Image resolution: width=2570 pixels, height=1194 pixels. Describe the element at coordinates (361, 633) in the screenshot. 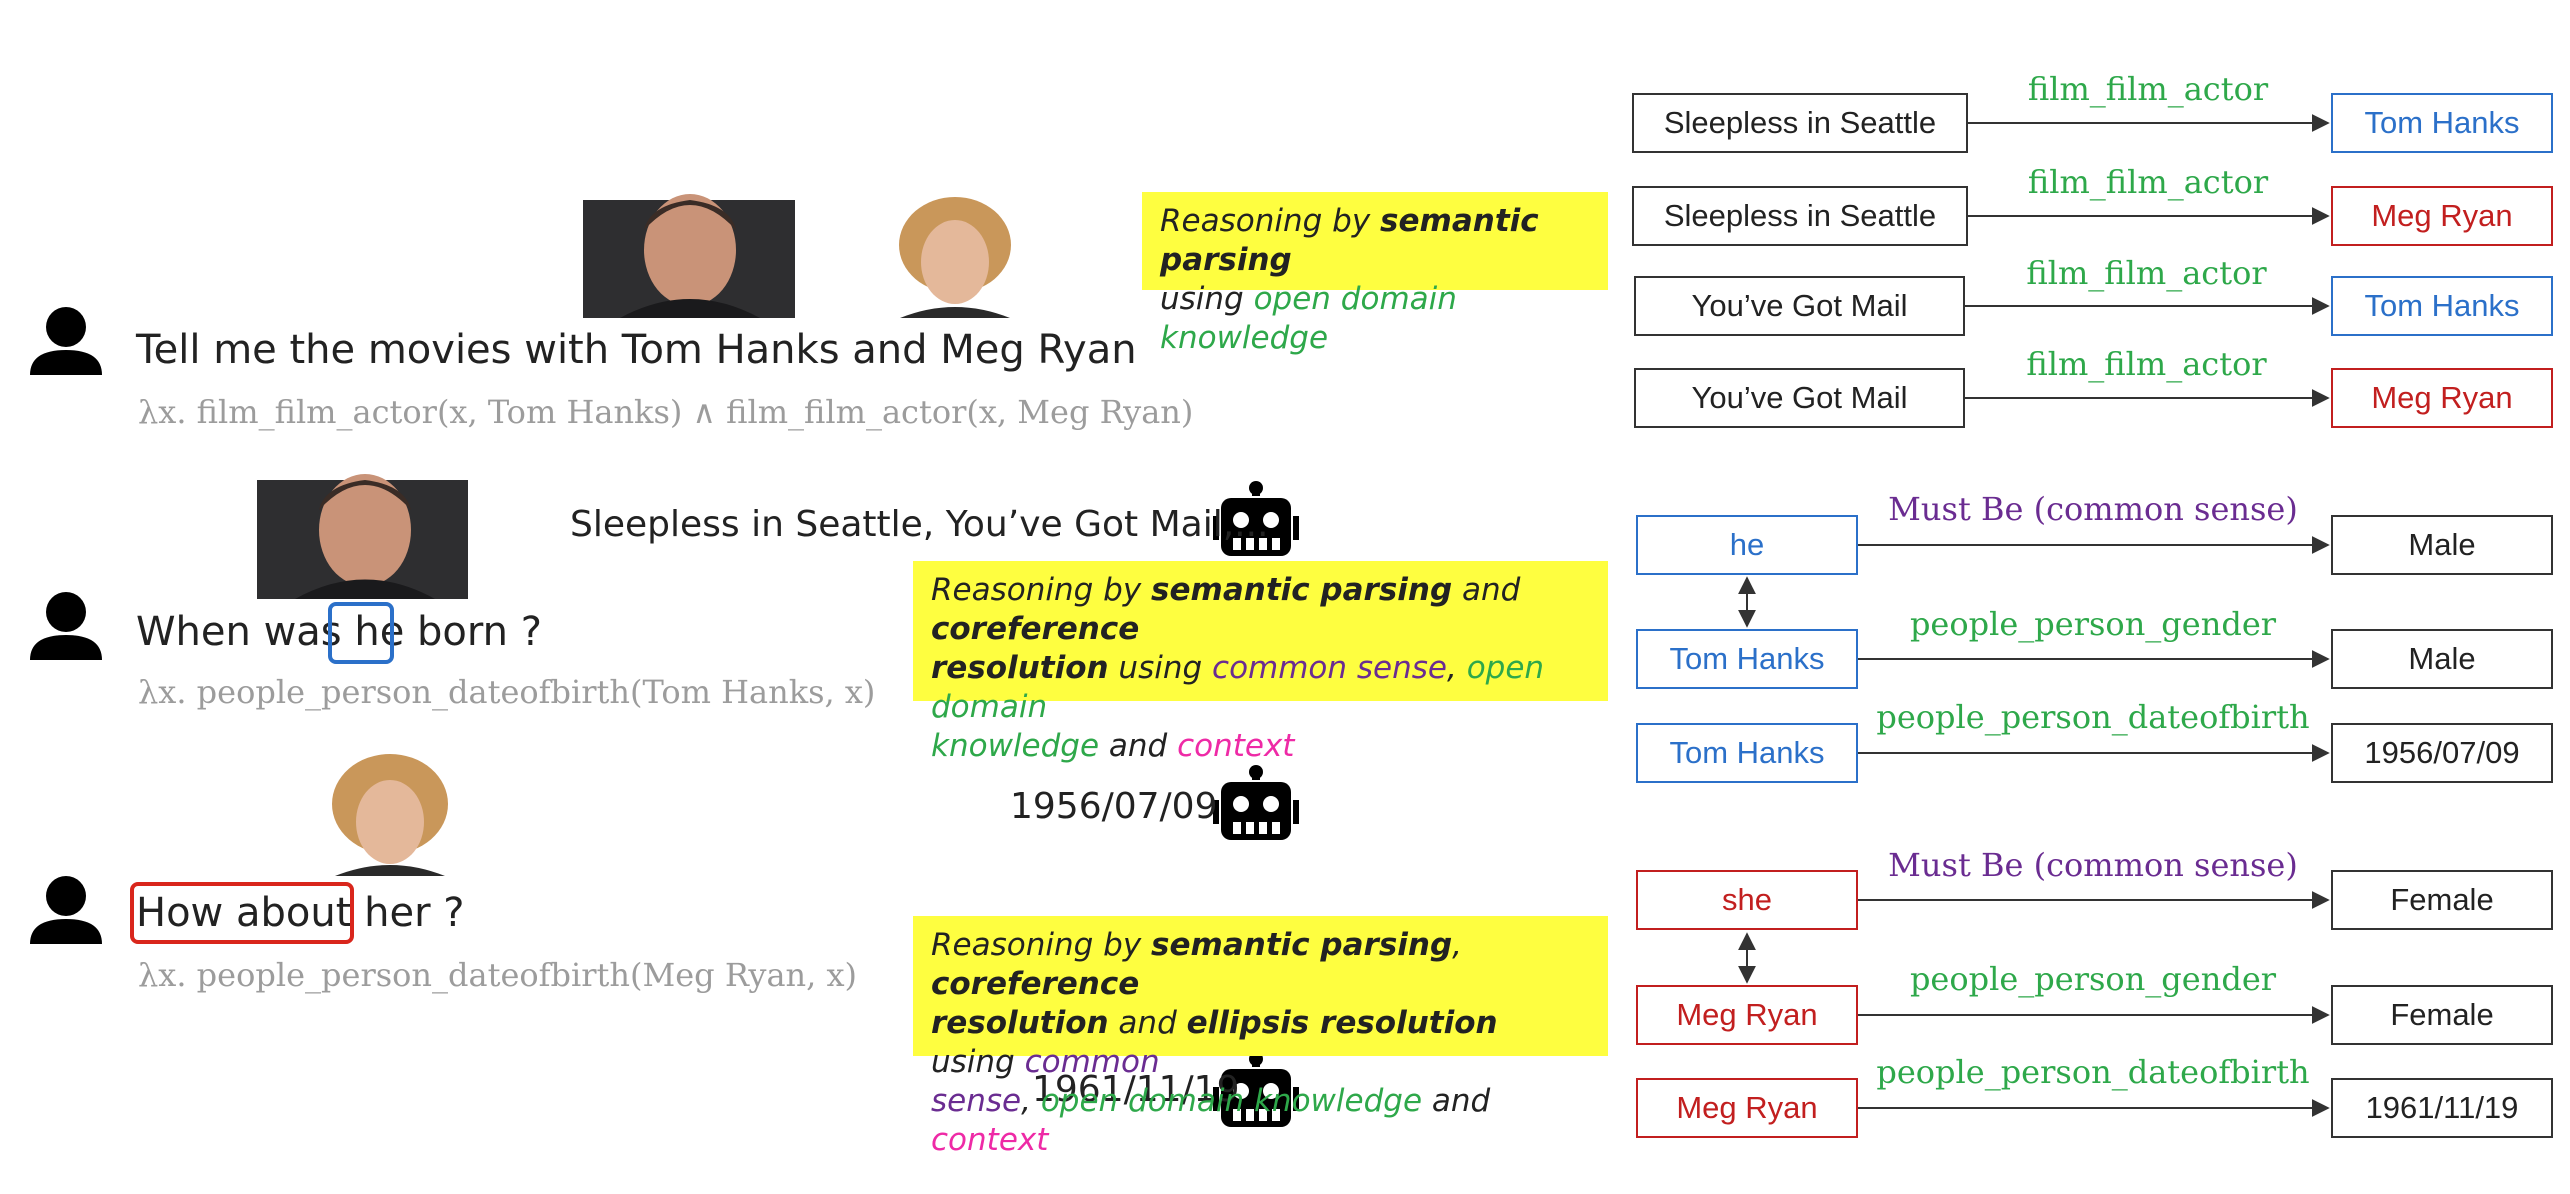

I see `coreference-highlight-box` at that location.